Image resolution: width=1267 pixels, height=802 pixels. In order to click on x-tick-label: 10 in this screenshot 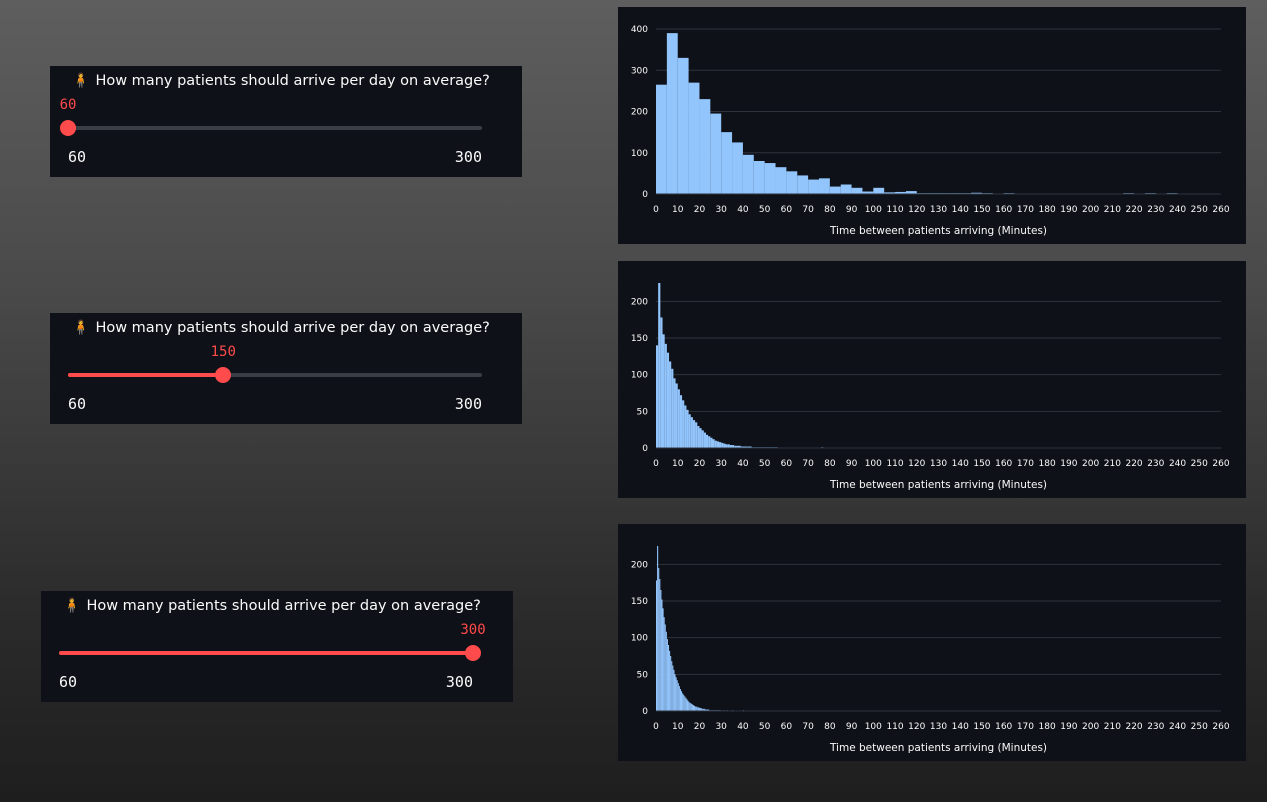, I will do `click(678, 464)`.